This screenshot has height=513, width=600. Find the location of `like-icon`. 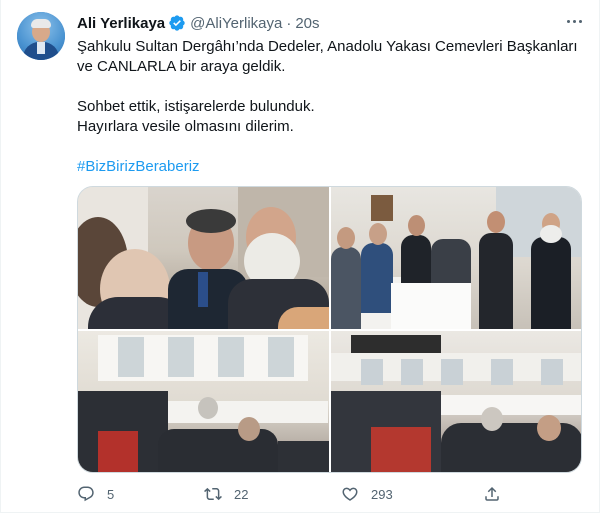

like-icon is located at coordinates (350, 494).